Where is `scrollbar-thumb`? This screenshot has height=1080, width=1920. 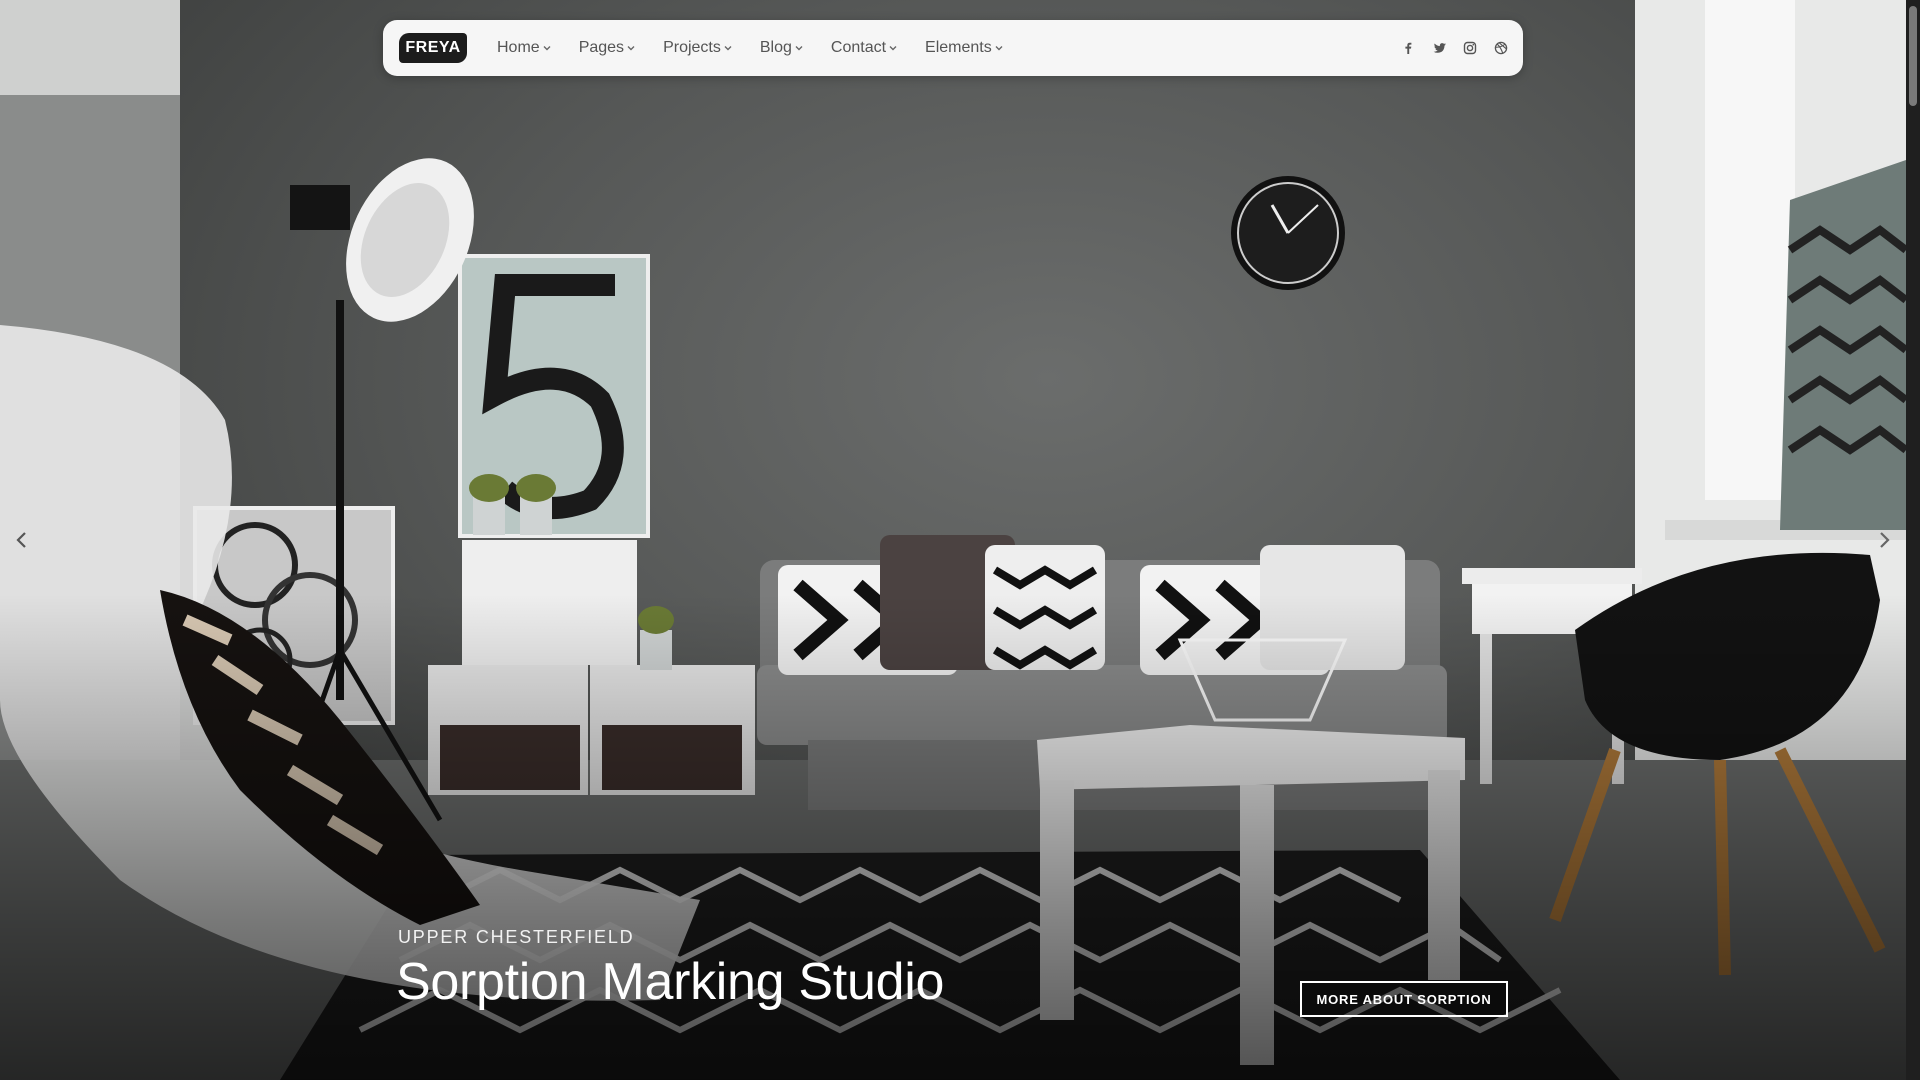 scrollbar-thumb is located at coordinates (1913, 56).